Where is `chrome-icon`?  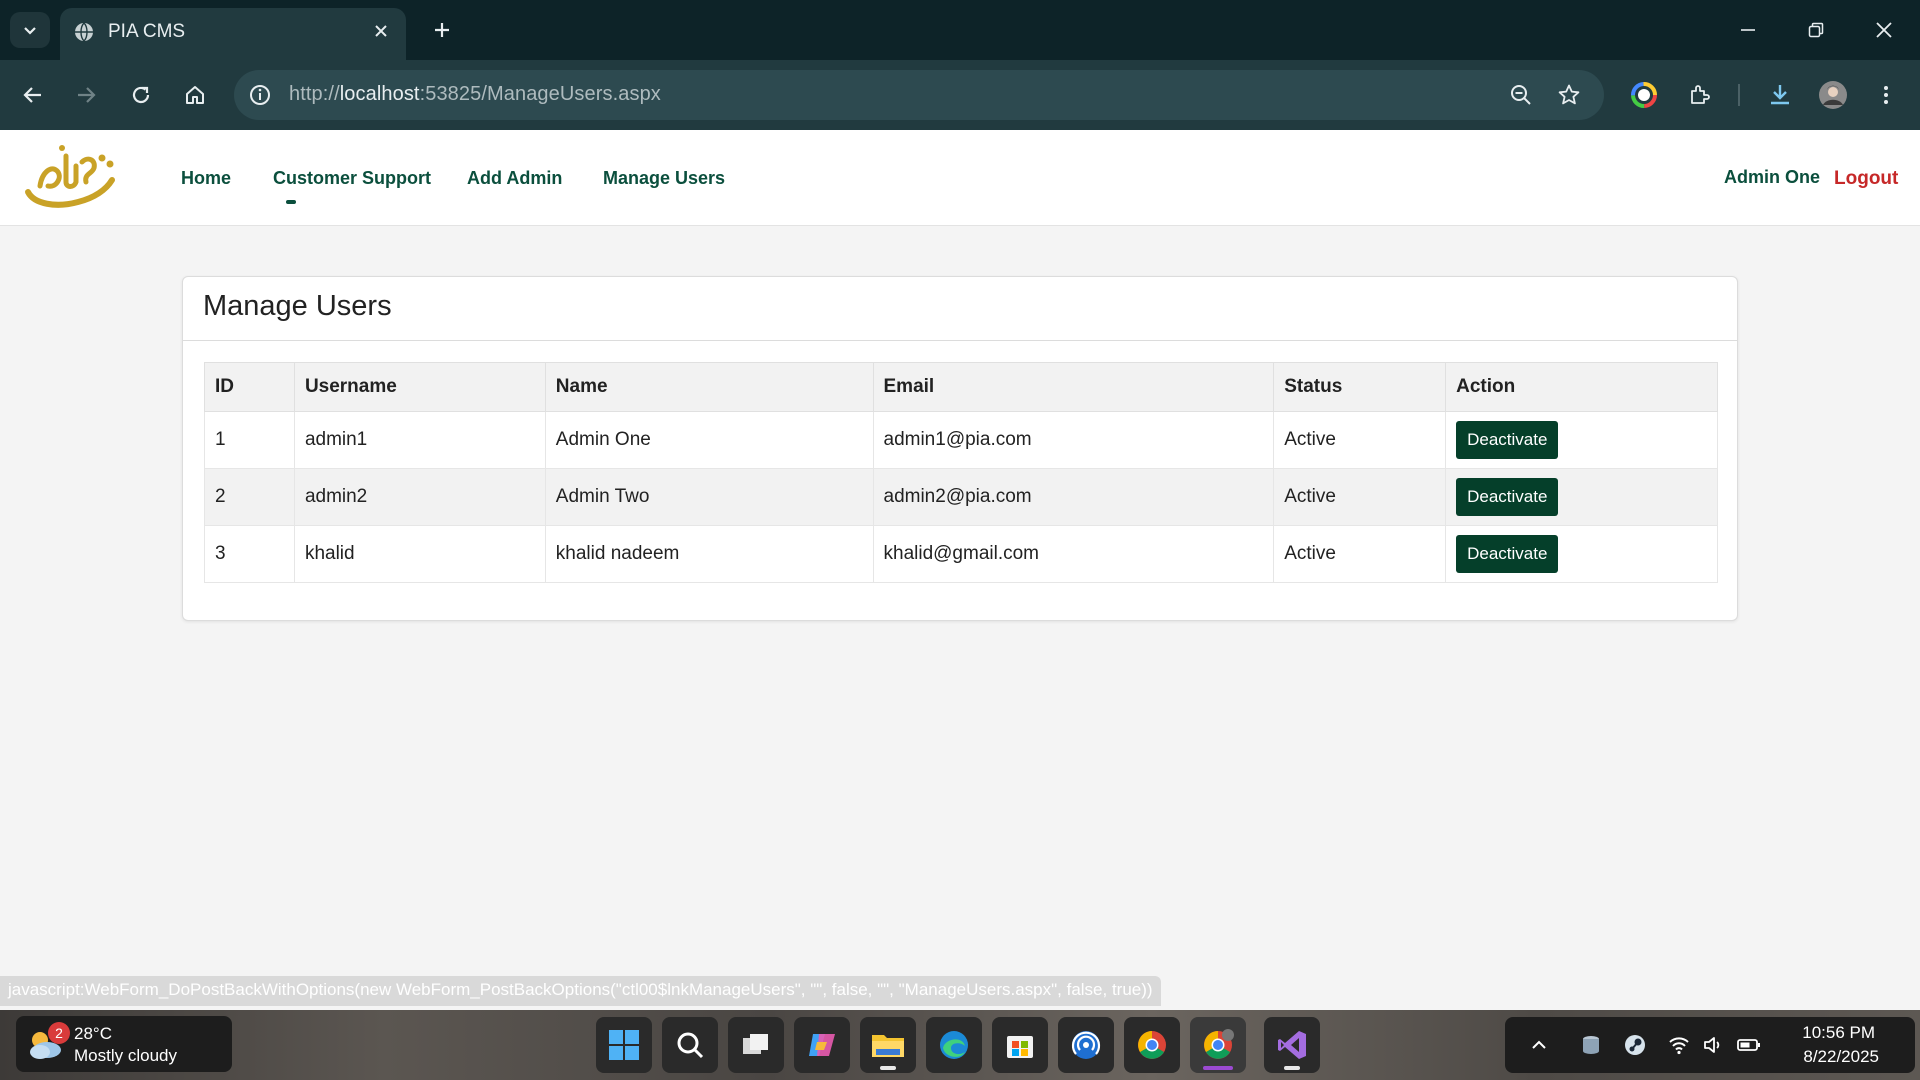
chrome-icon is located at coordinates (1219, 1044).